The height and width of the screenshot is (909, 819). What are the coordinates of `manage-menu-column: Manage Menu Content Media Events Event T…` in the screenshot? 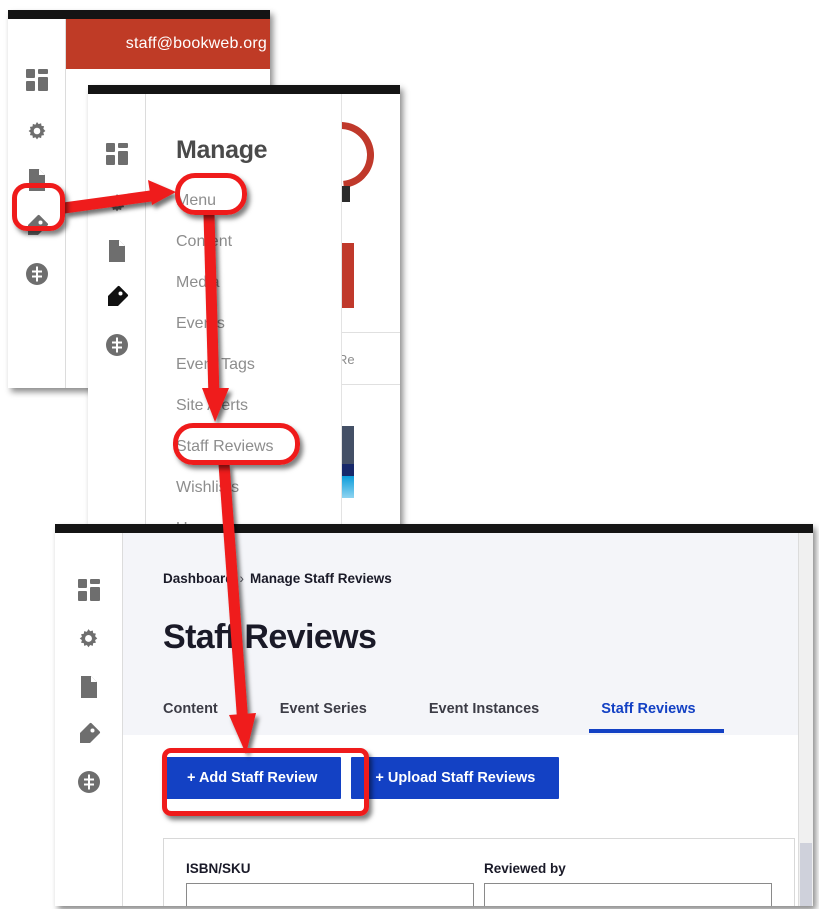 It's located at (244, 312).